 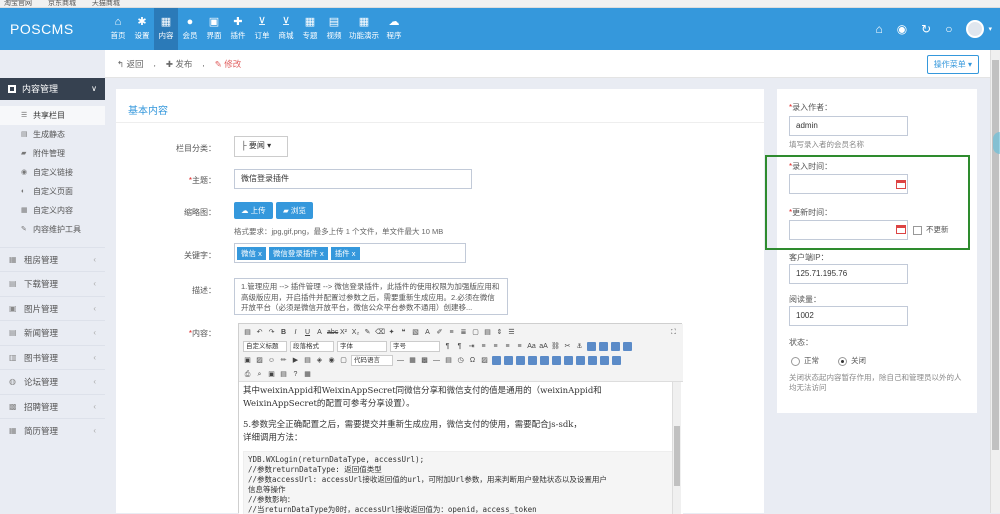 What do you see at coordinates (507, 346) in the screenshot?
I see `align-right-icon: ≡` at bounding box center [507, 346].